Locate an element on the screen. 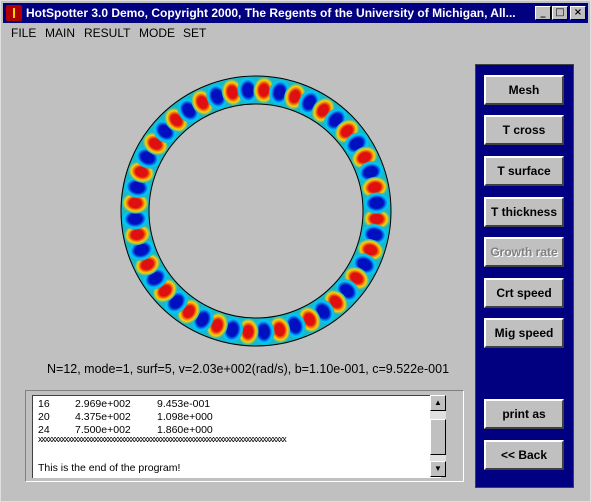 The image size is (591, 502). menu-file: FILE is located at coordinates (23, 33).